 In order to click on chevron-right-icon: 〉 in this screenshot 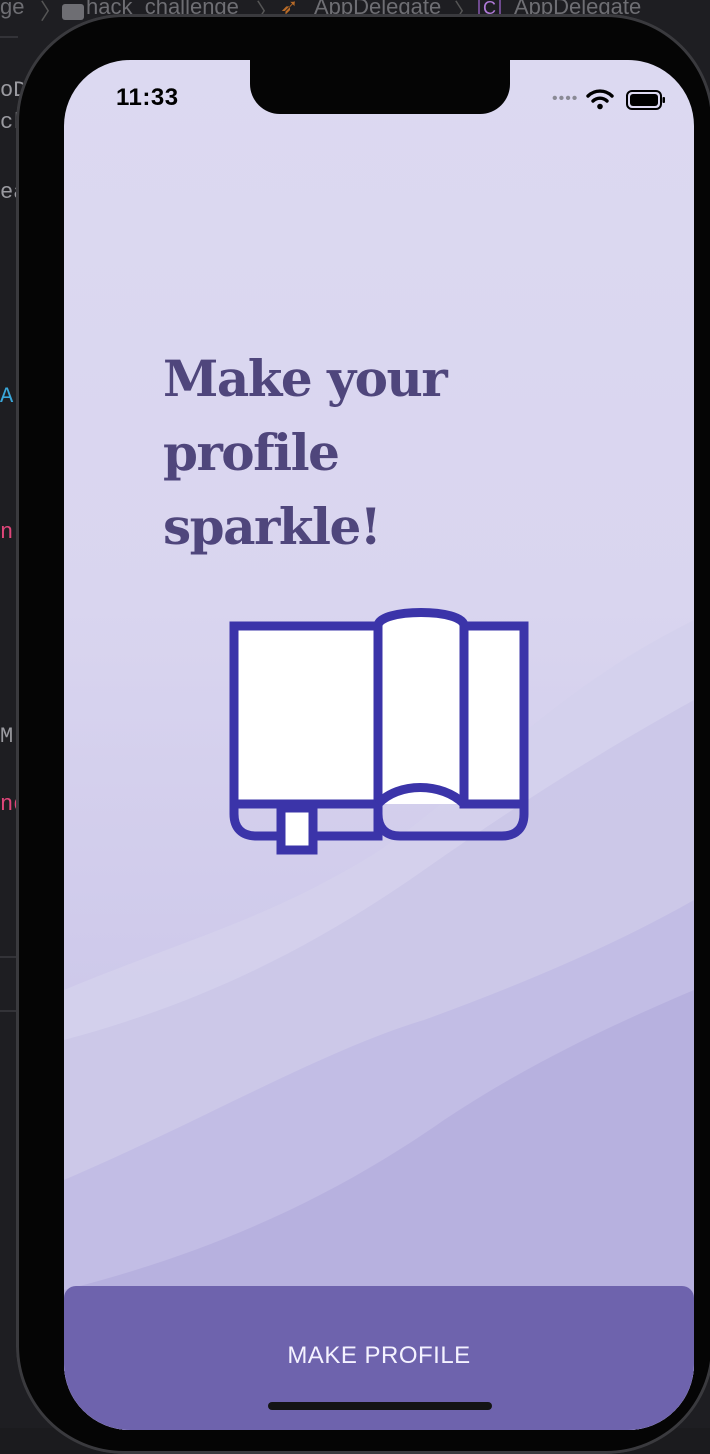, I will do `click(51, 12)`.